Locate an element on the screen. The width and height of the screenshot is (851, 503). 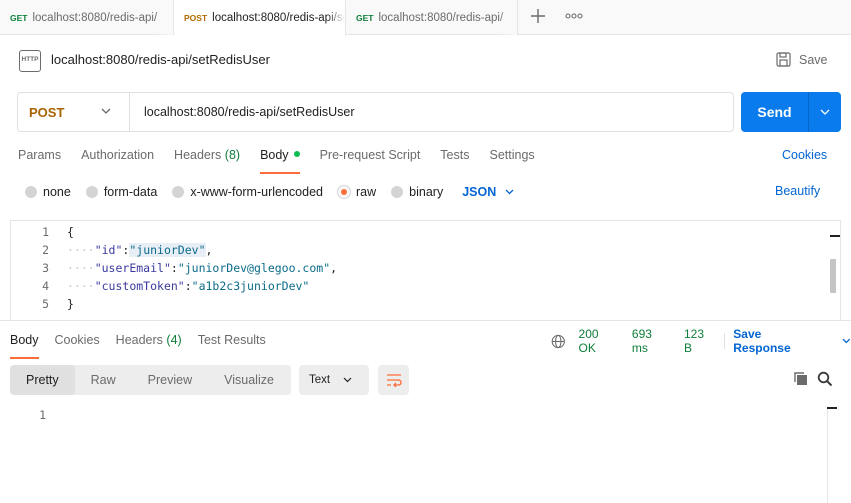
save-button: Save is located at coordinates (802, 59).